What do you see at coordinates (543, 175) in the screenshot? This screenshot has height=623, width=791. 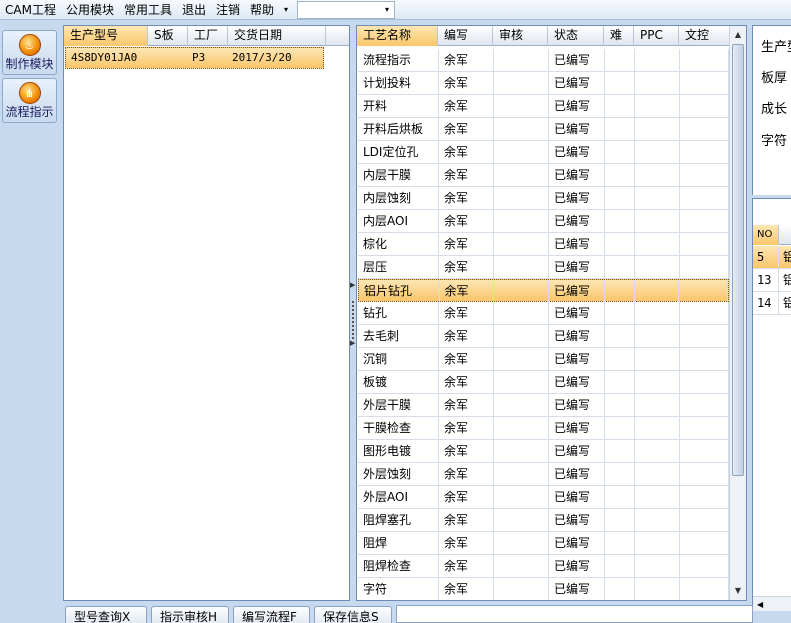 I see `process-row: 内层干膜 余军 已编写` at bounding box center [543, 175].